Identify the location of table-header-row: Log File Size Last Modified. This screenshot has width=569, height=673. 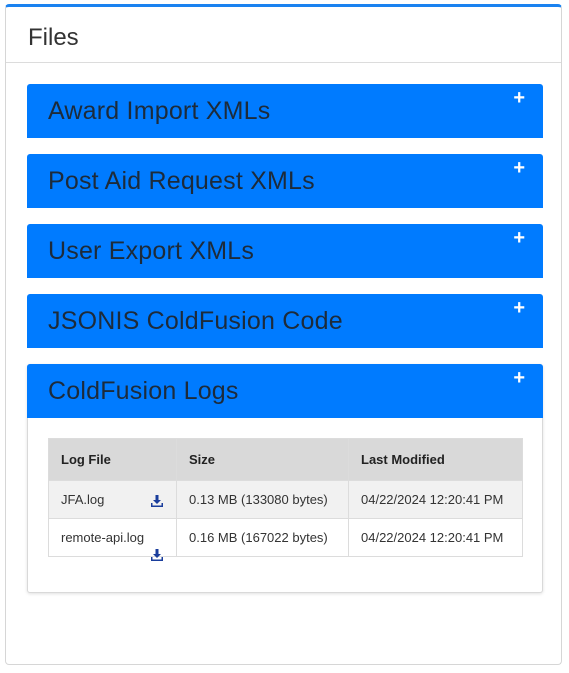
(285, 459).